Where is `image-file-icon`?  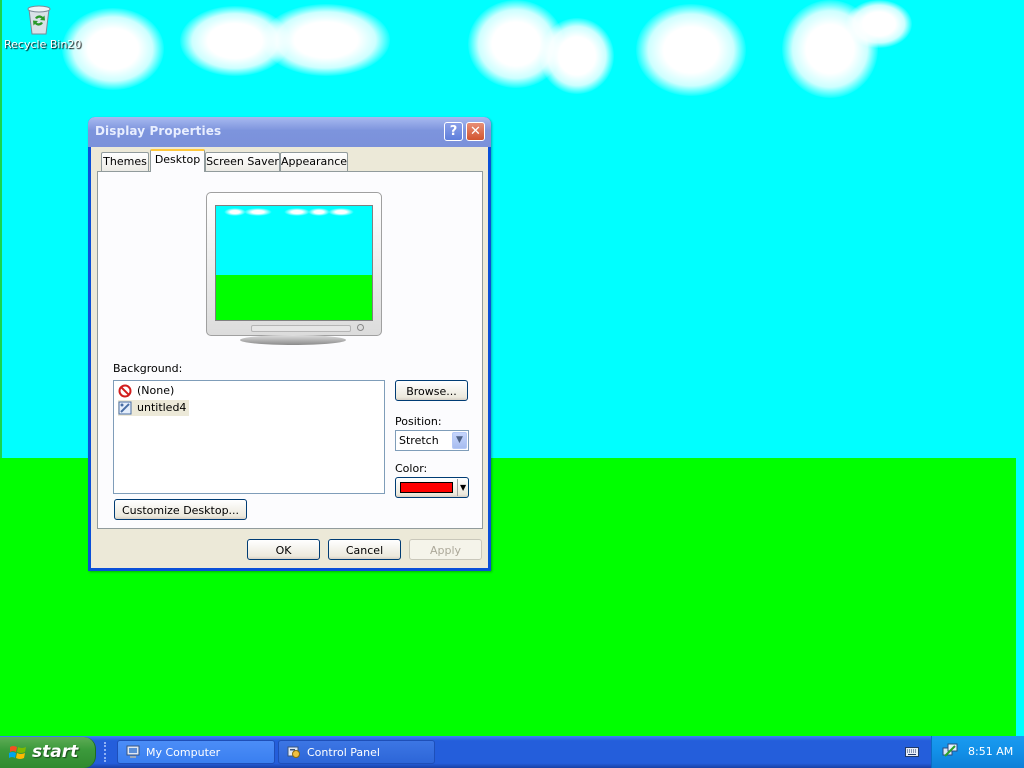
image-file-icon is located at coordinates (125, 408).